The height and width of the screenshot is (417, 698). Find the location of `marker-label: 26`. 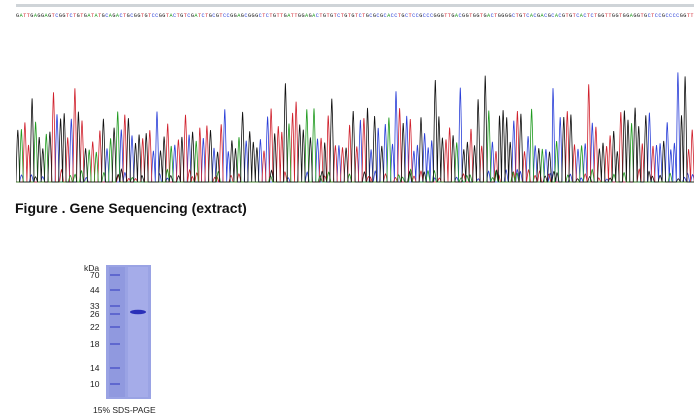

marker-label: 26 is located at coordinates (95, 314).